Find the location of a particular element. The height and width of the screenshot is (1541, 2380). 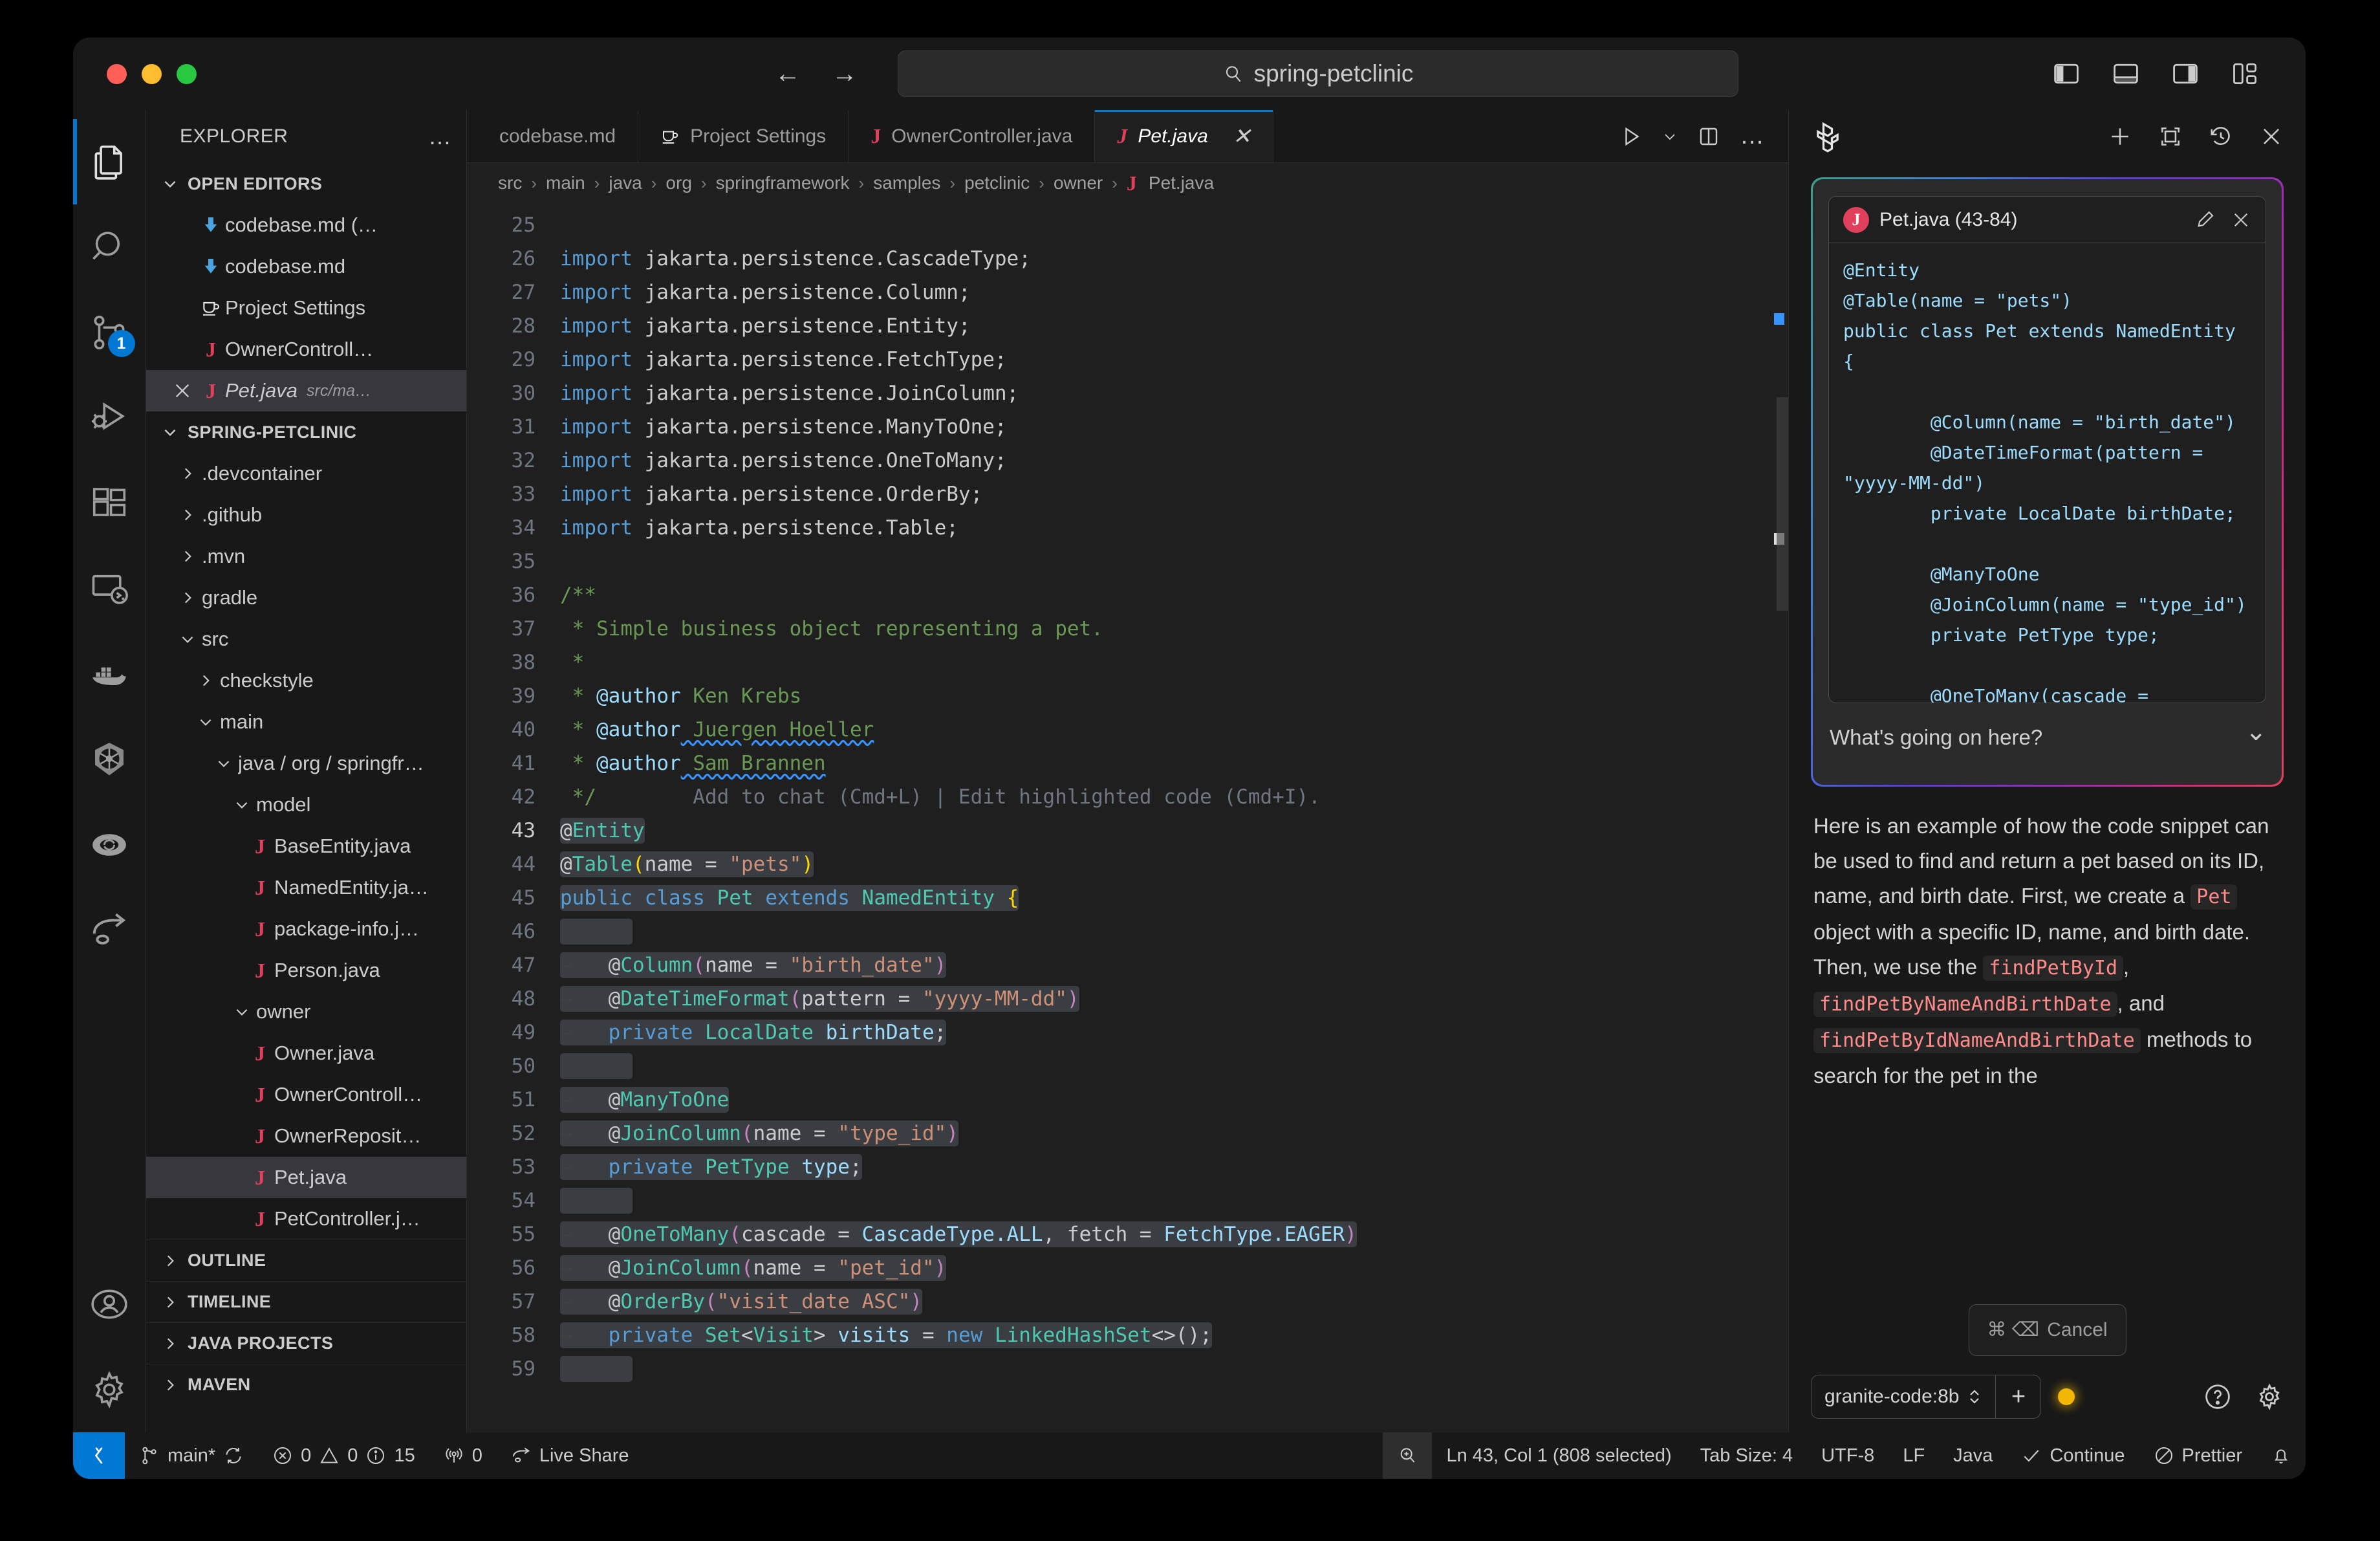

sidebar-section-java-projects: JAVA PROJECTS is located at coordinates (306, 1343).